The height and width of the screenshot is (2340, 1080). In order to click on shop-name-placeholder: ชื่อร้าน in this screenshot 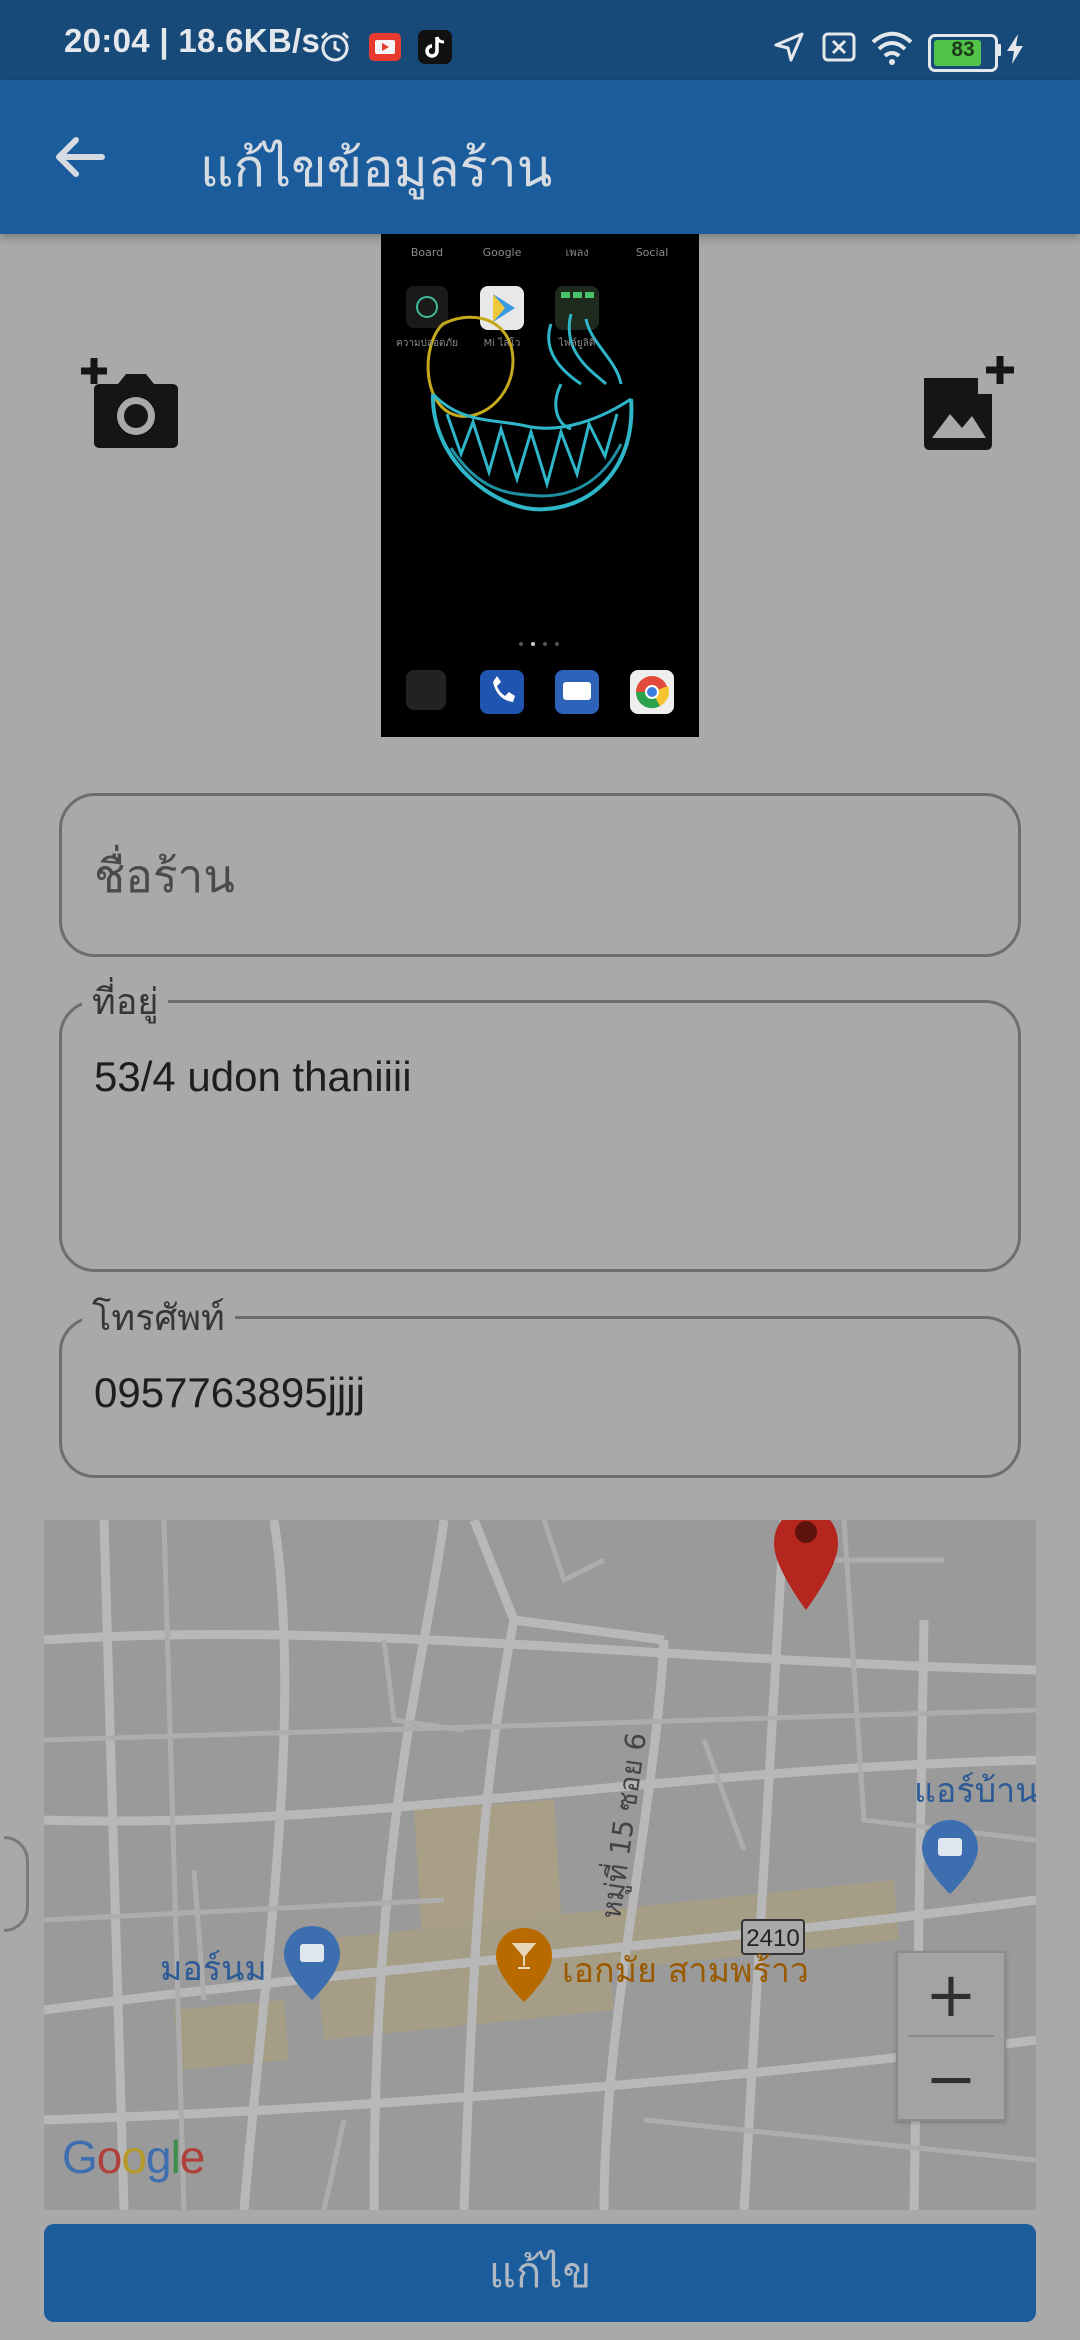, I will do `click(164, 876)`.